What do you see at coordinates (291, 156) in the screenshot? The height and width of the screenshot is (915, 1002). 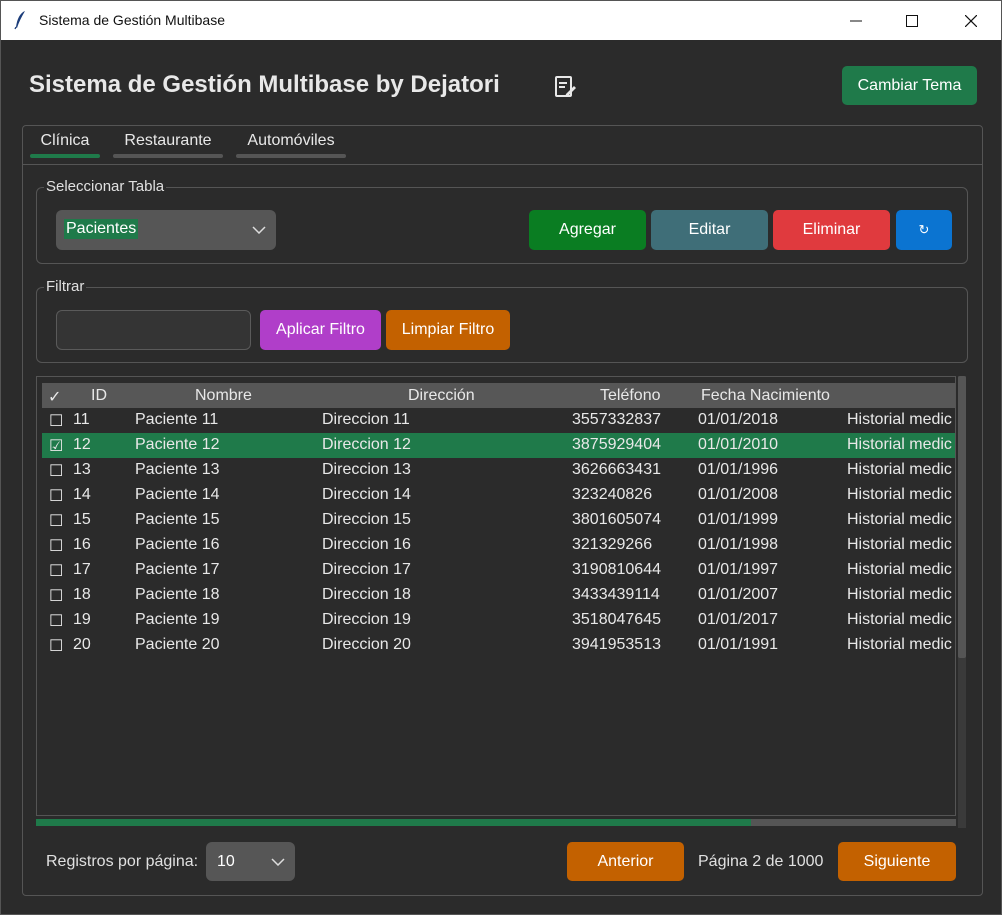 I see `tab-automoviles-indicator` at bounding box center [291, 156].